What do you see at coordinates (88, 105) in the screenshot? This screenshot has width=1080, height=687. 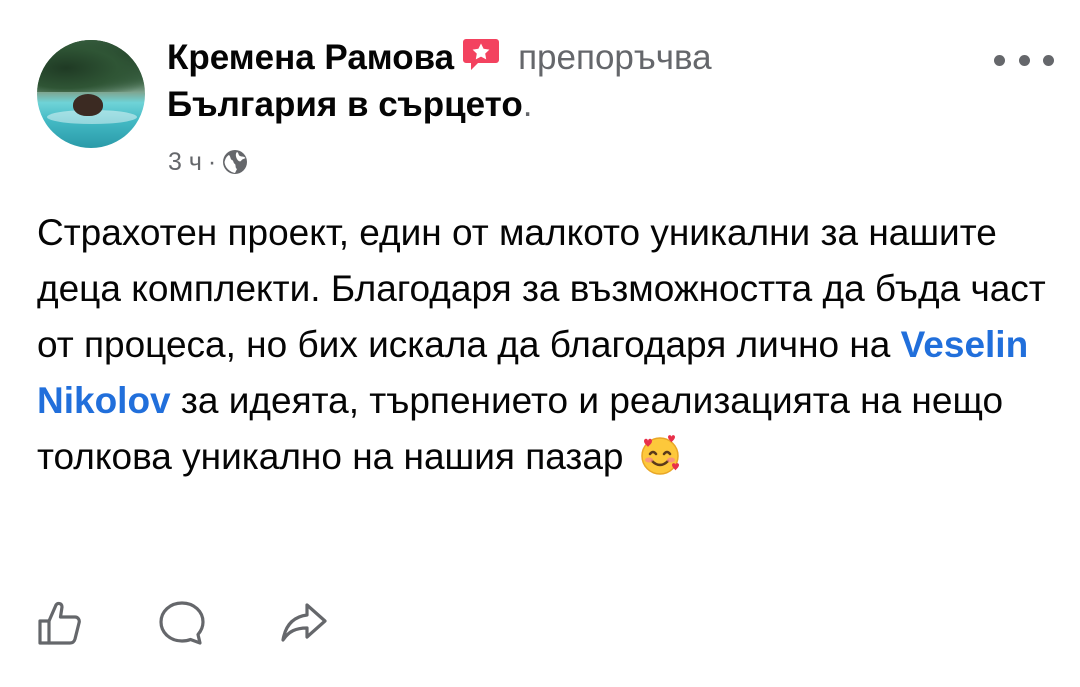 I see `avatar-person` at bounding box center [88, 105].